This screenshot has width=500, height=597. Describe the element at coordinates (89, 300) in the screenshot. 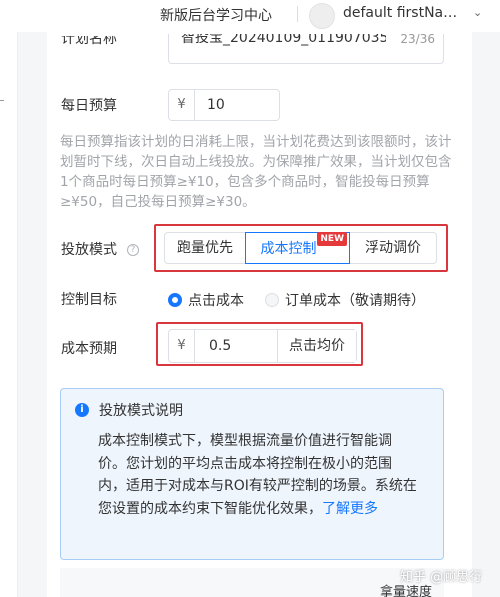

I see `control-target-label: 控制目标` at that location.